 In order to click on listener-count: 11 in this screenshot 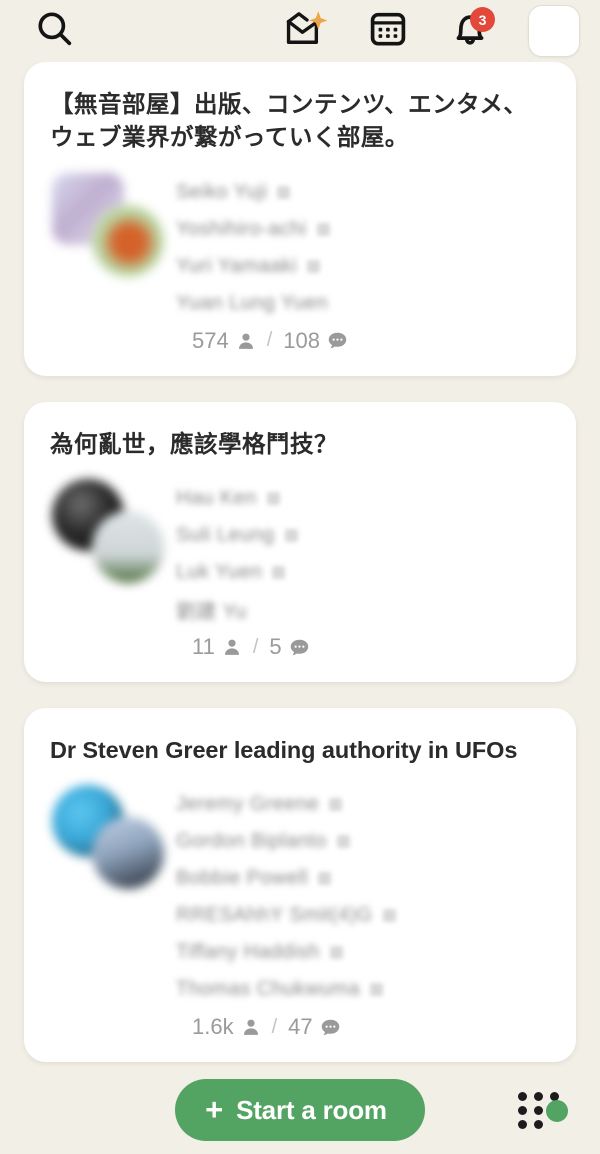, I will do `click(203, 647)`.